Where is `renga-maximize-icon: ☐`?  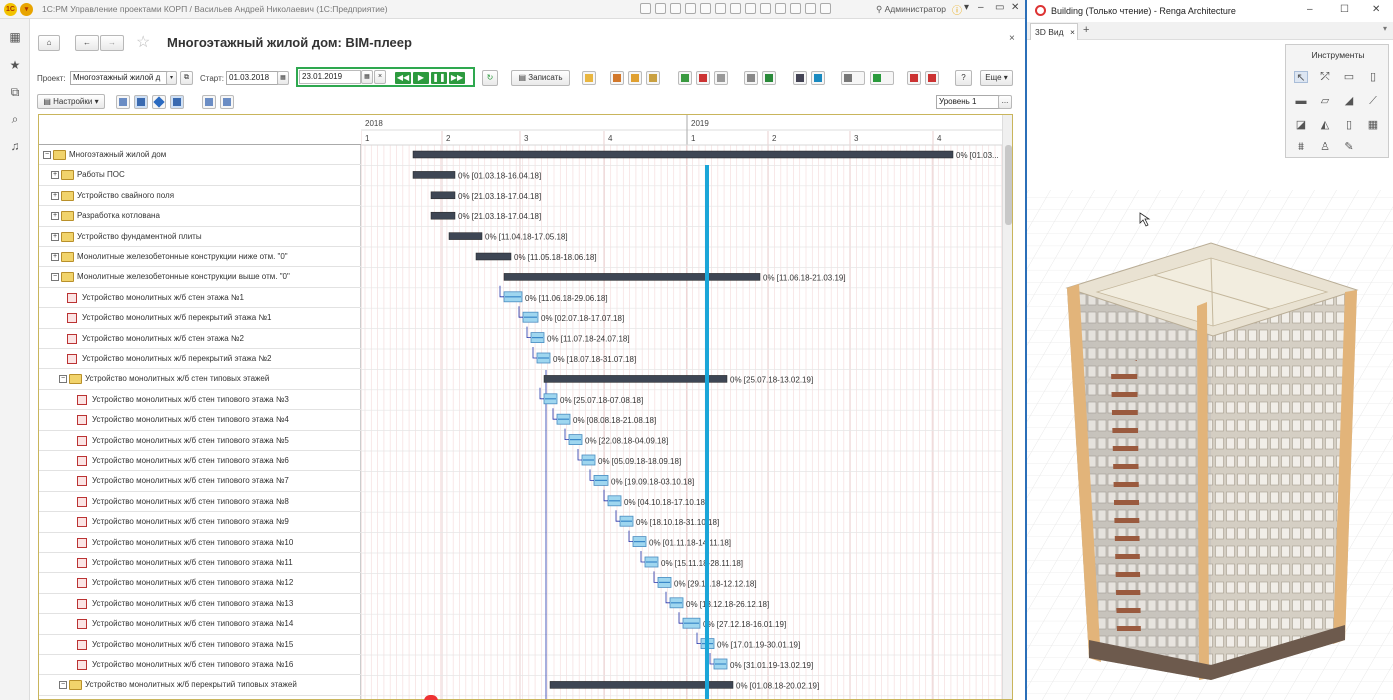
renga-maximize-icon: ☐ is located at coordinates (1344, 9).